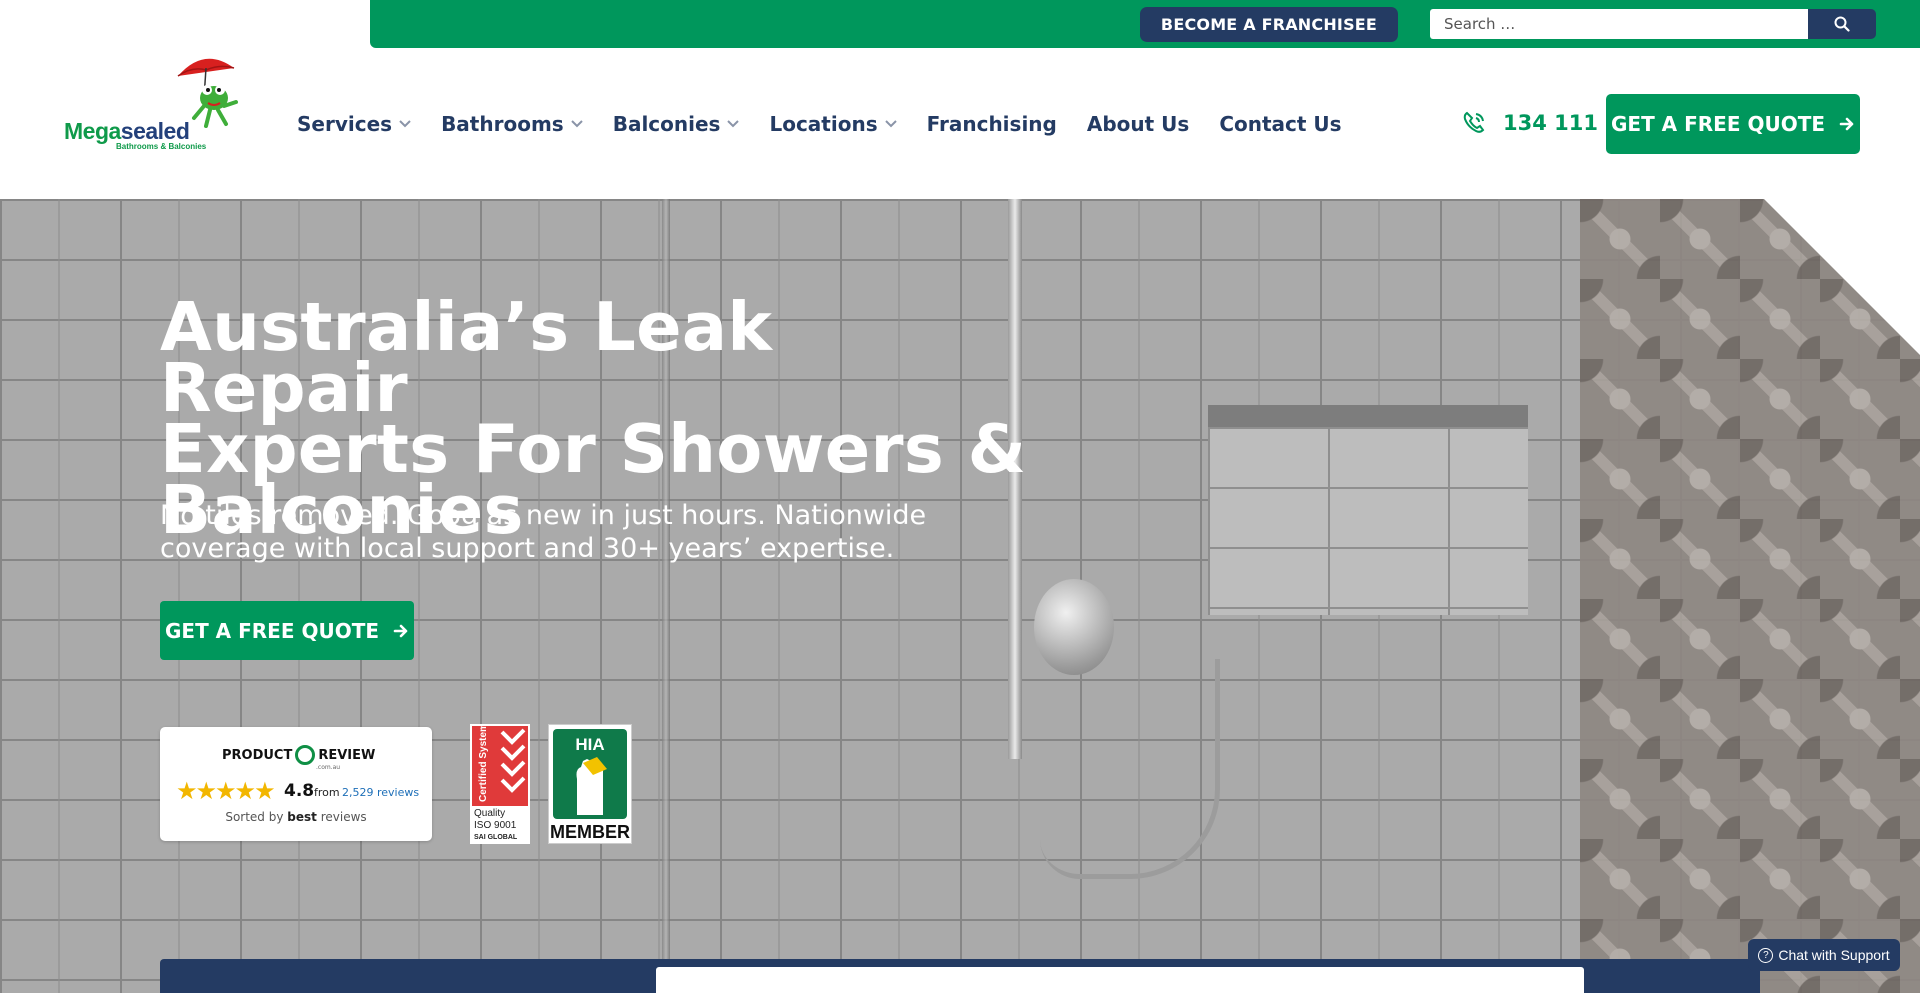 The width and height of the screenshot is (1920, 993). Describe the element at coordinates (1733, 124) in the screenshot. I see `get-free-quote-button-header: GET A FREE QUOTE` at that location.